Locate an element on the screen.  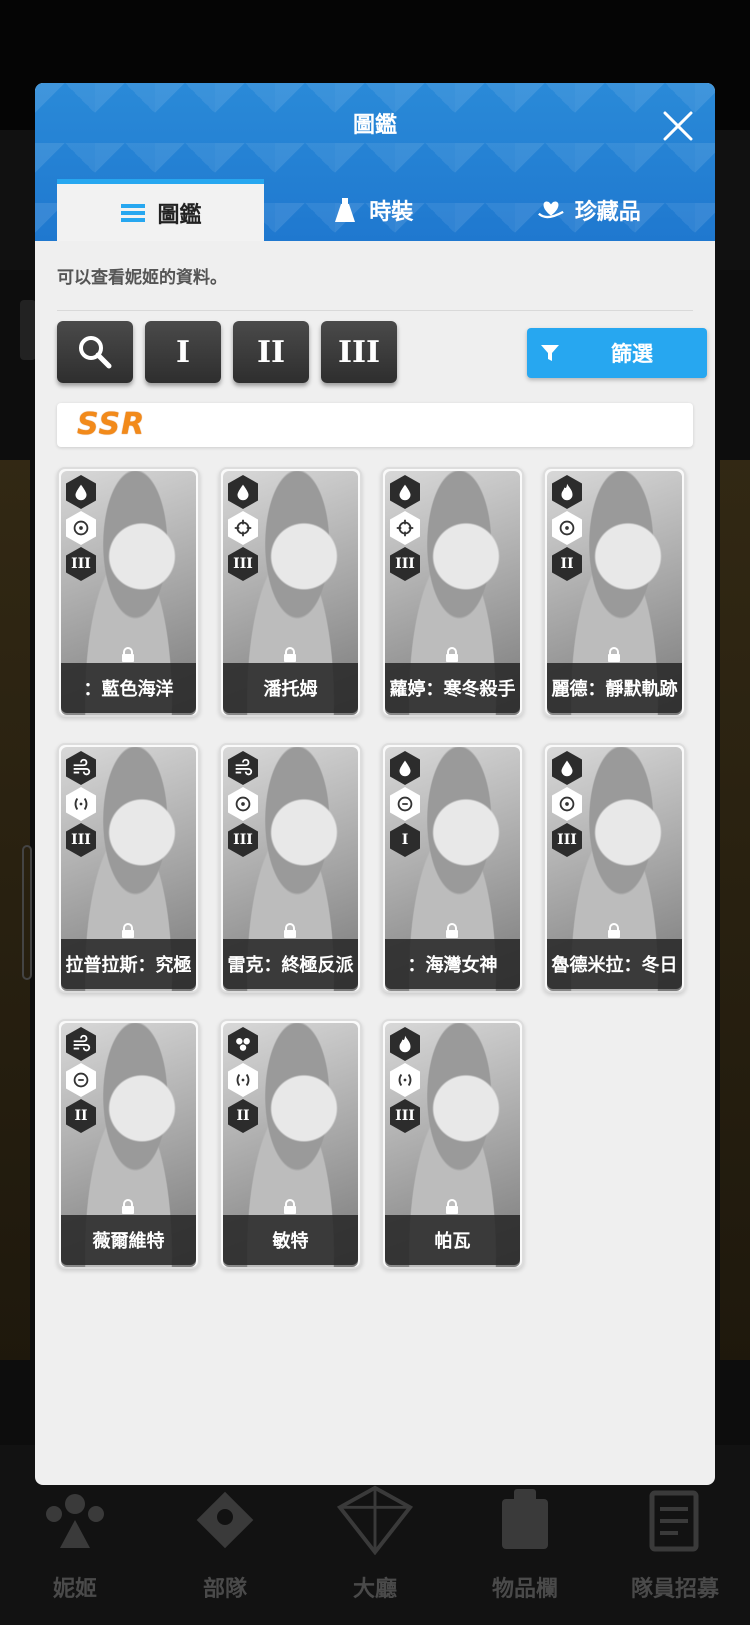
nikke-card: III 拉普拉斯：究極 is located at coordinates (128, 868).